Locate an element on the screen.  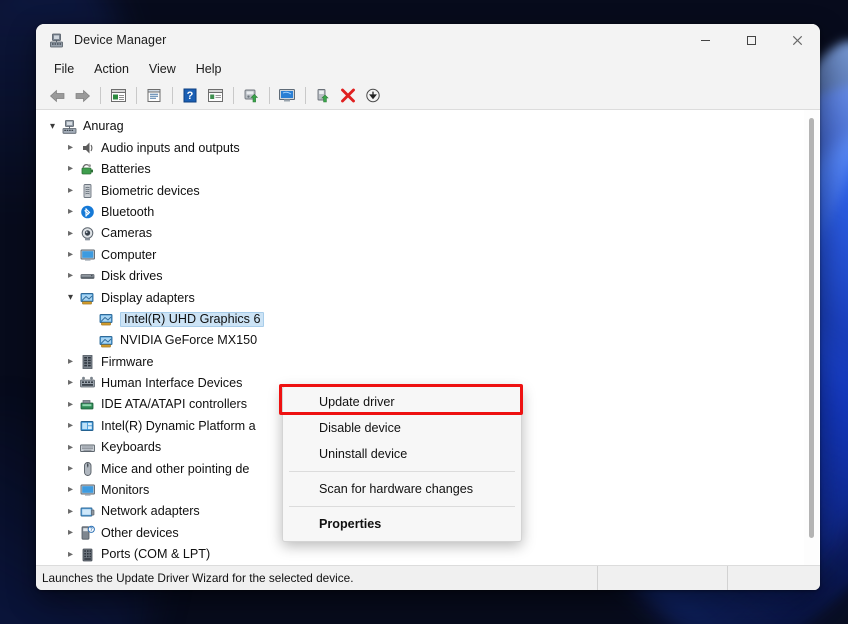
tree-node-audio: ▸ Audio inputs and outputs is located at coordinates (432, 147).